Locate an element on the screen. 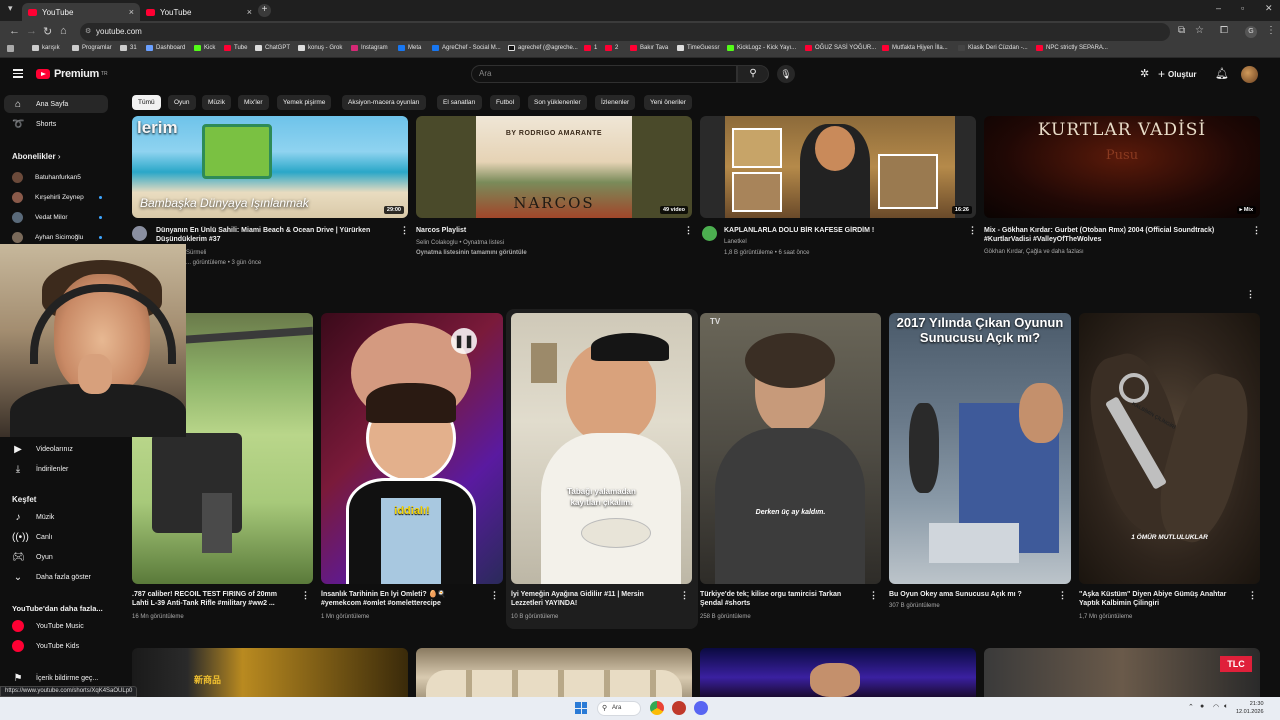 Image resolution: width=1280 pixels, height=720 pixels. profile-avatar: G is located at coordinates (1251, 32).